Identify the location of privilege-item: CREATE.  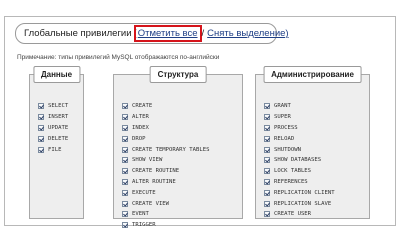
(165, 106).